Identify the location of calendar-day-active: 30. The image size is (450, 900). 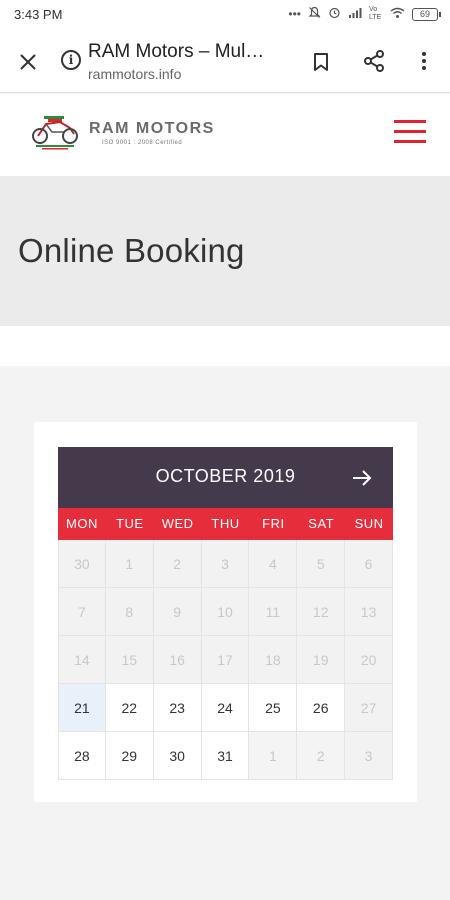
(177, 756).